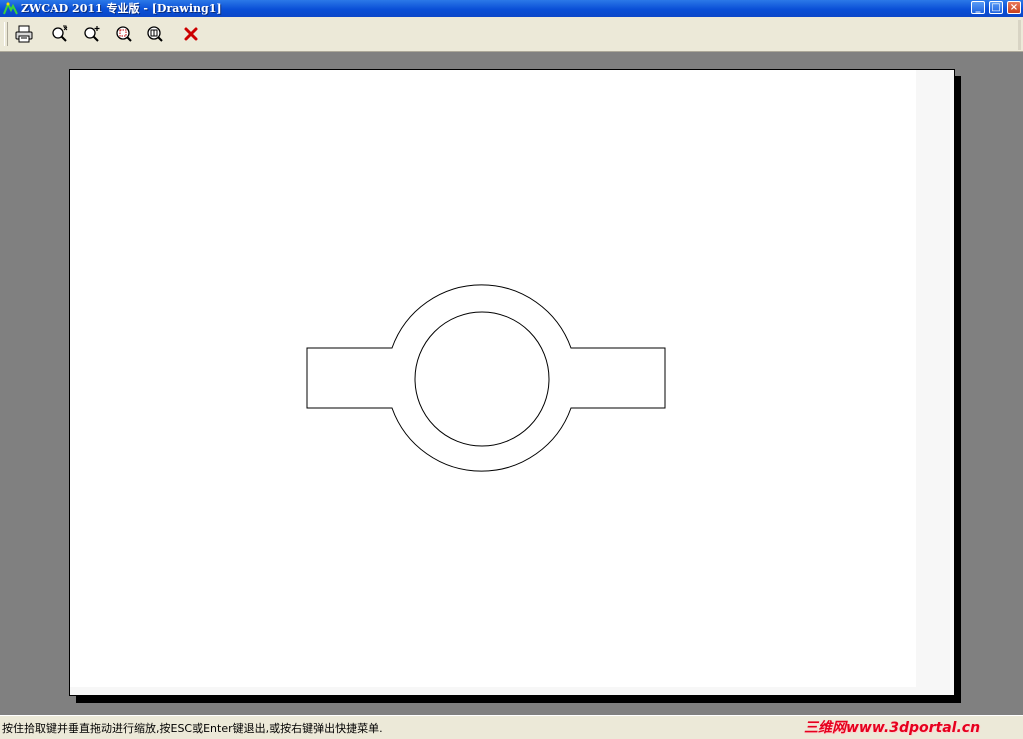 This screenshot has height=739, width=1023. I want to click on restore-icon: □, so click(996, 7).